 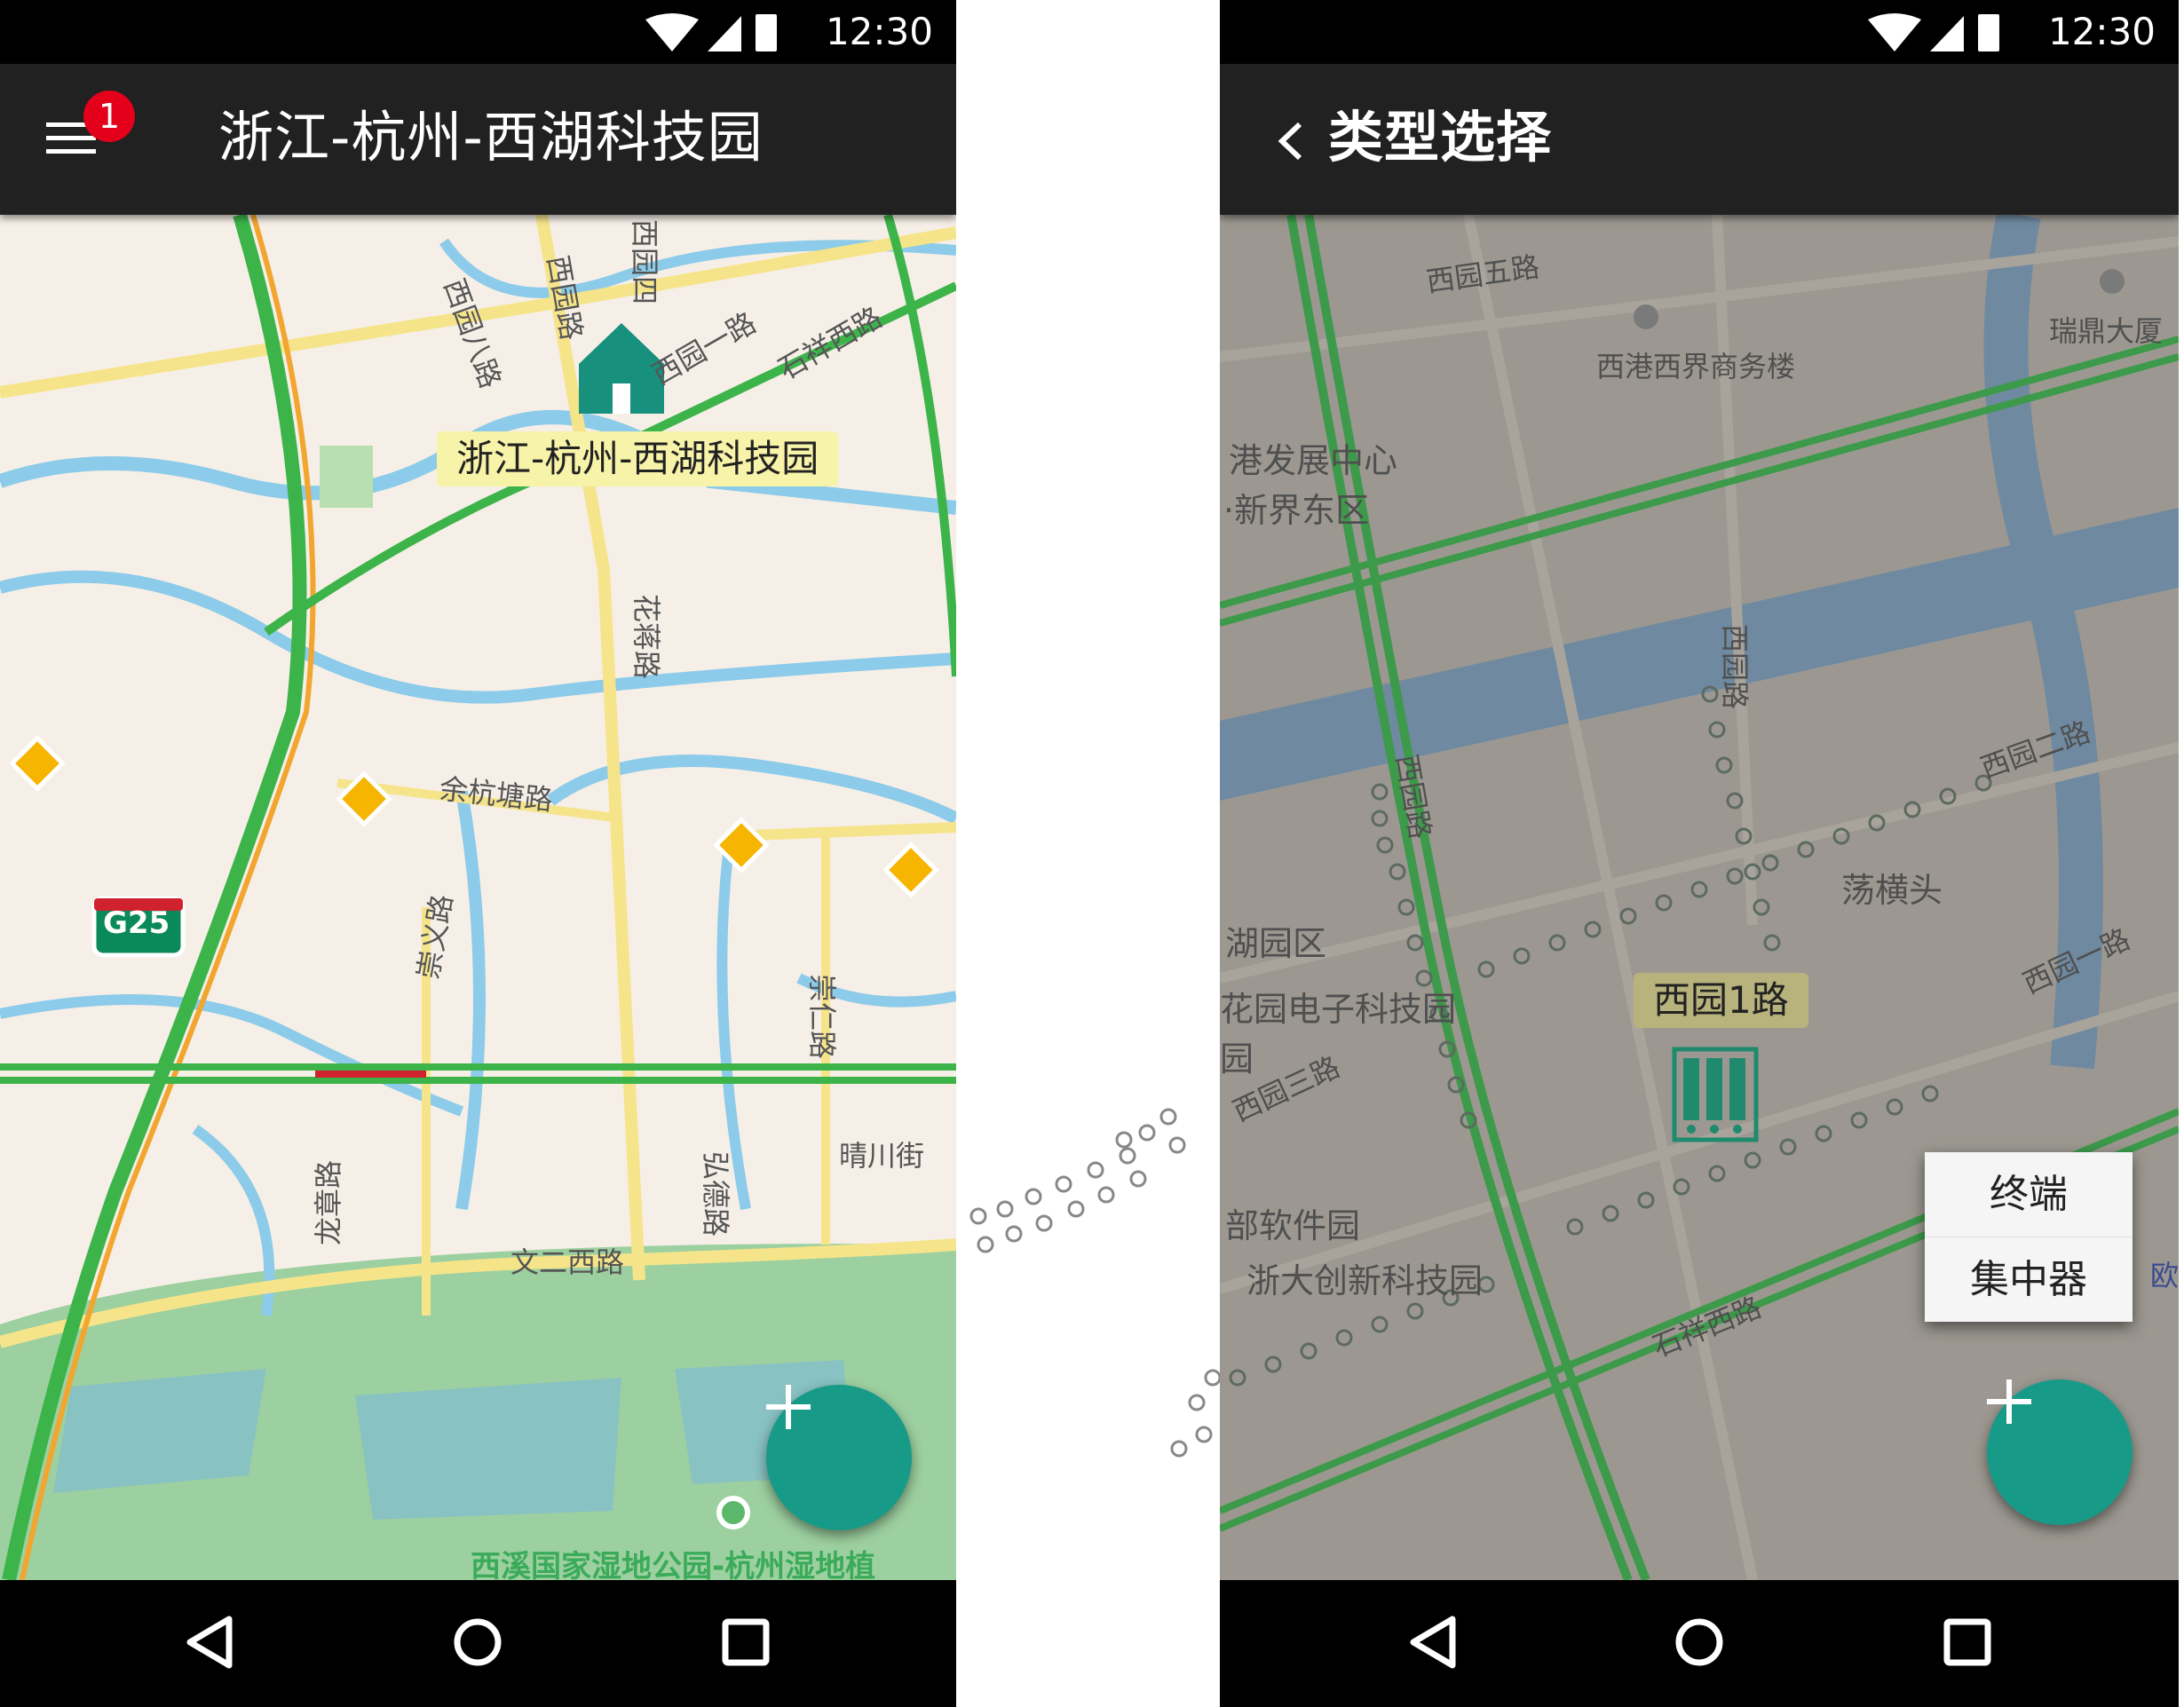 What do you see at coordinates (2029, 1279) in the screenshot?
I see `menu-item-concentrator: 集中器` at bounding box center [2029, 1279].